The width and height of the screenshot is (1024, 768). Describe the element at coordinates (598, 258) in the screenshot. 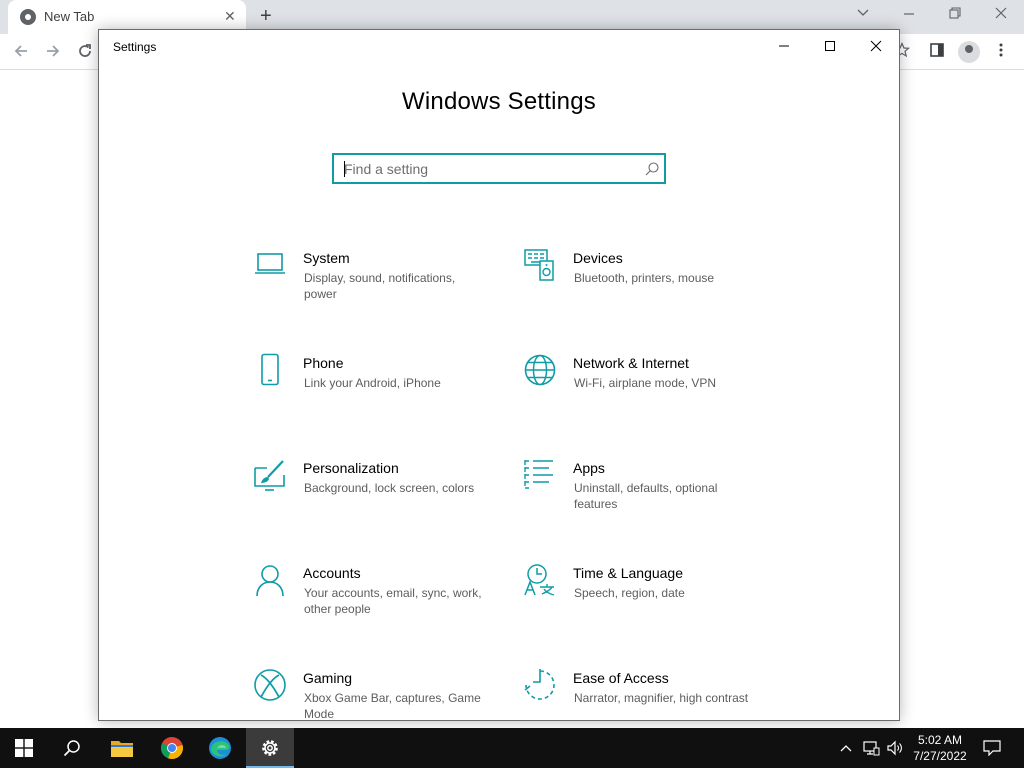

I see `setting-name: Devices` at that location.